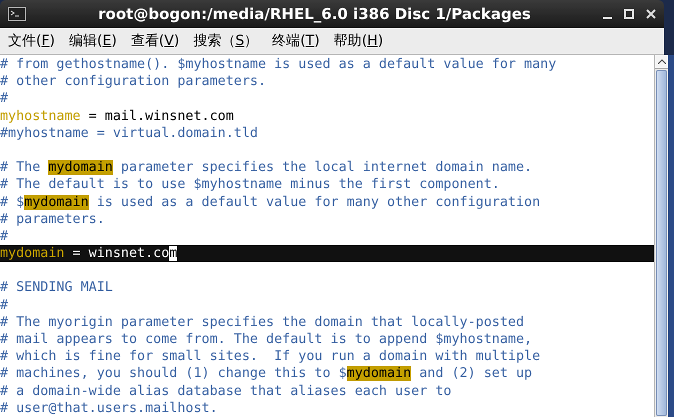 Image resolution: width=674 pixels, height=417 pixels. Describe the element at coordinates (133, 82) in the screenshot. I see `comment-text: # other configuration parameters.` at that location.